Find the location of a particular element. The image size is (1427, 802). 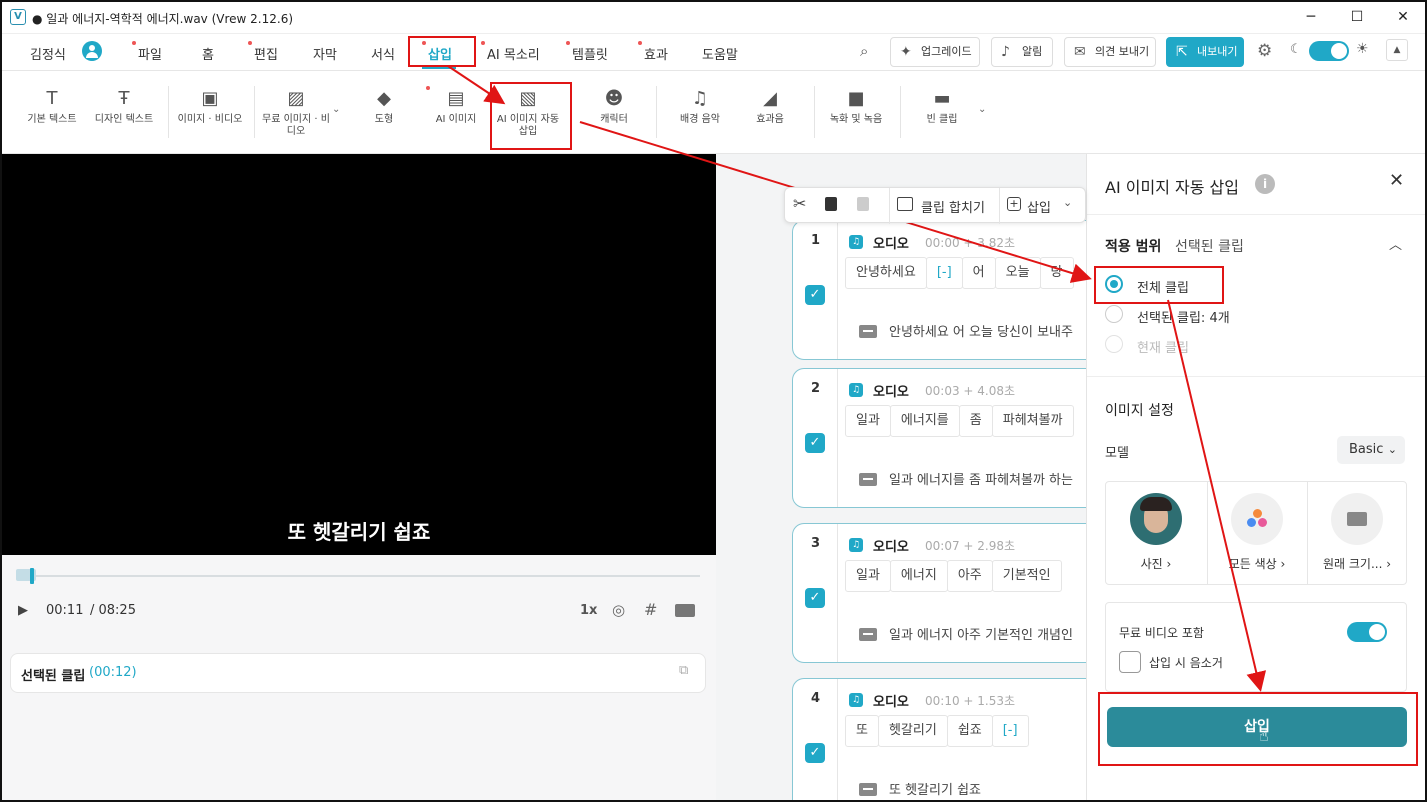

ribbon-empty-clip: ▬ 빈 클립 is located at coordinates (942, 106).